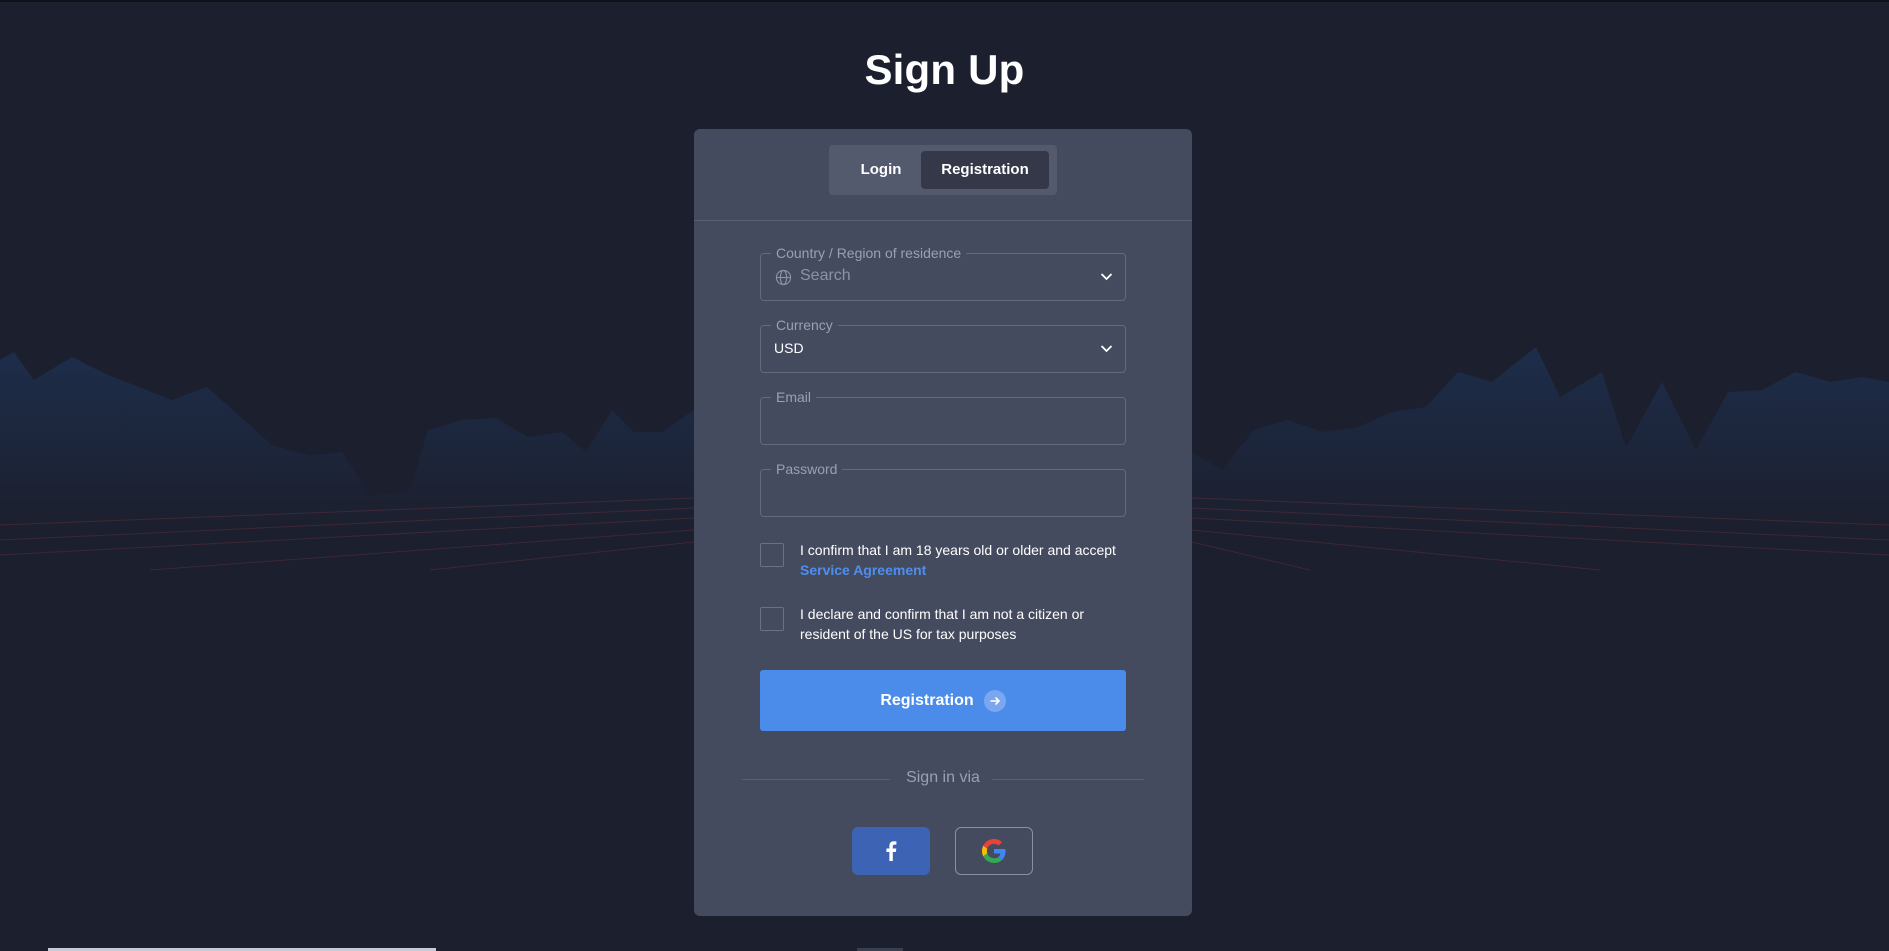 This screenshot has width=1889, height=951. What do you see at coordinates (994, 700) in the screenshot?
I see `arrow-right-icon` at bounding box center [994, 700].